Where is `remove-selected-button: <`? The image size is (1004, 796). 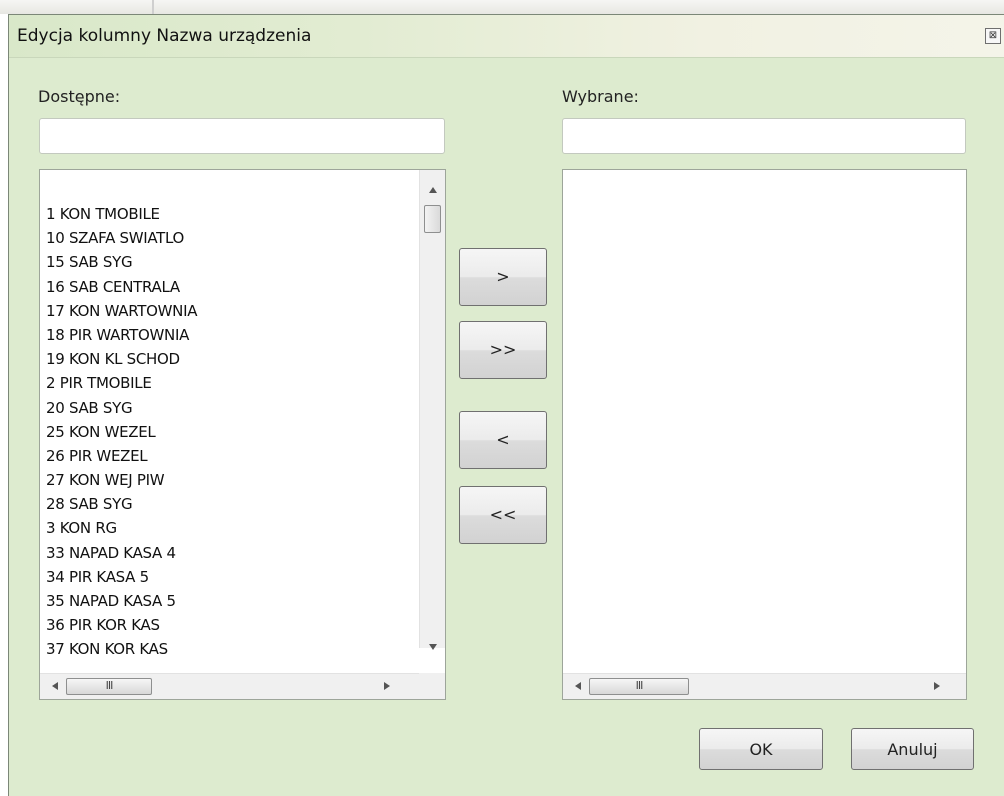
remove-selected-button: < is located at coordinates (503, 440).